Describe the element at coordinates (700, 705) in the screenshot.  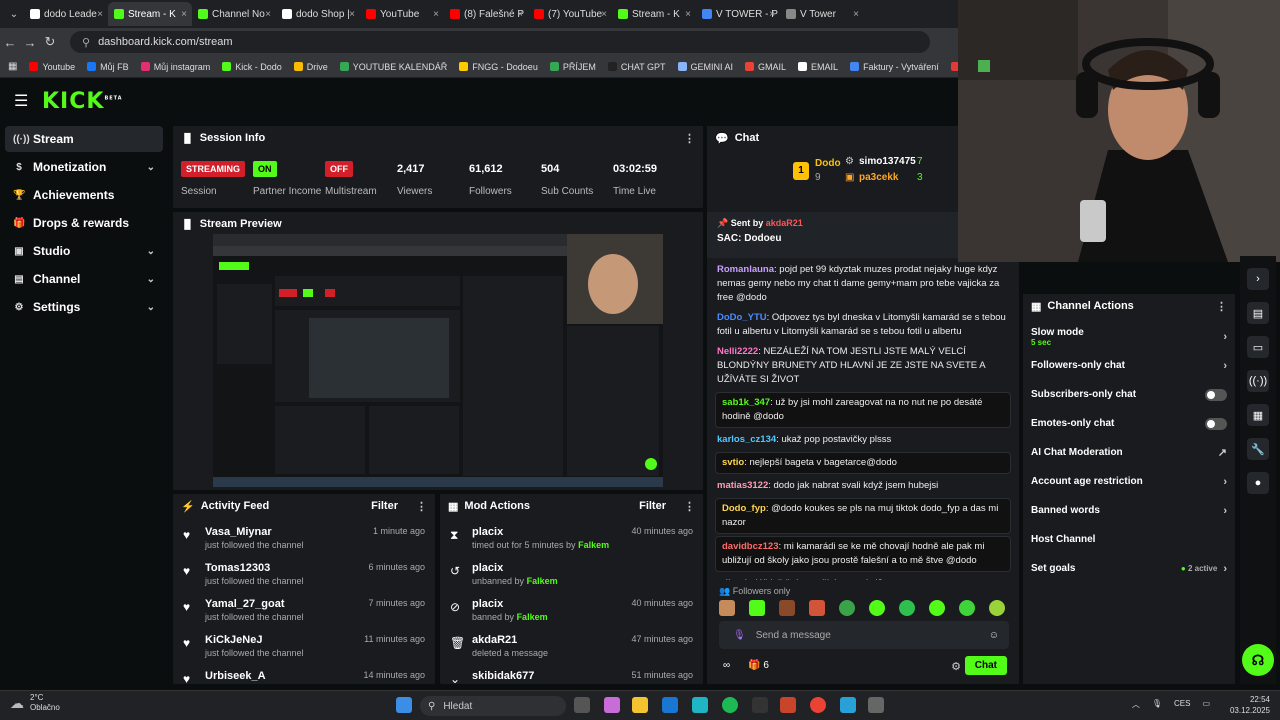
I see `edge-icon` at that location.